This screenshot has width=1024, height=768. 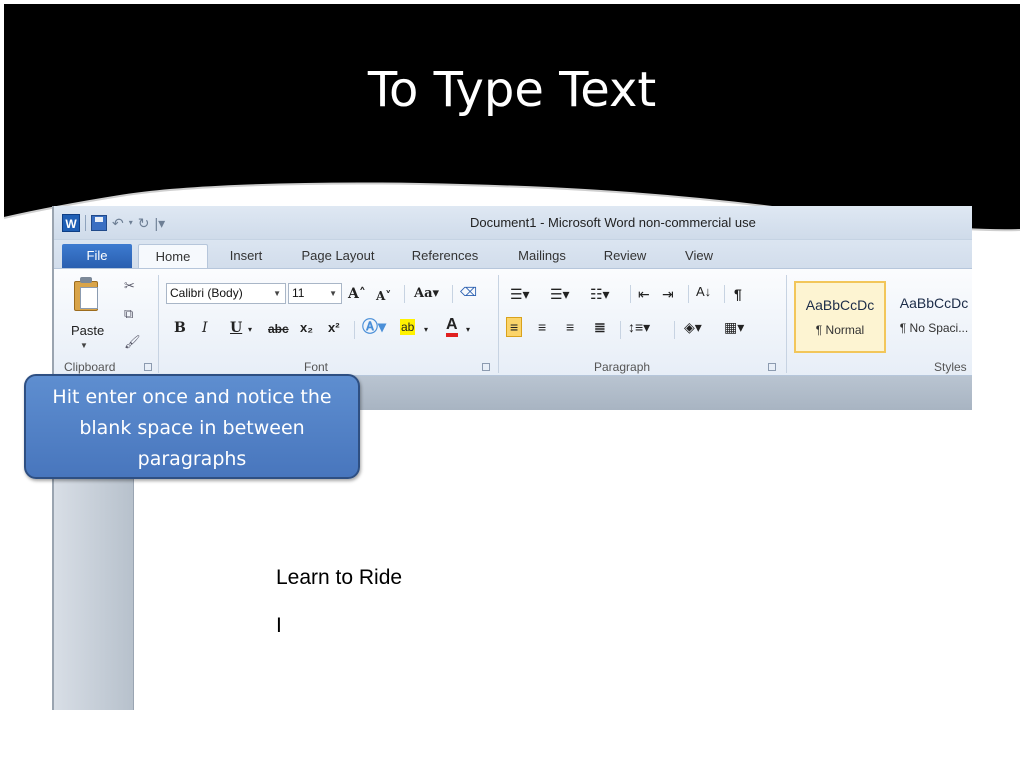 I want to click on clipboard-launcher-icon, so click(x=148, y=367).